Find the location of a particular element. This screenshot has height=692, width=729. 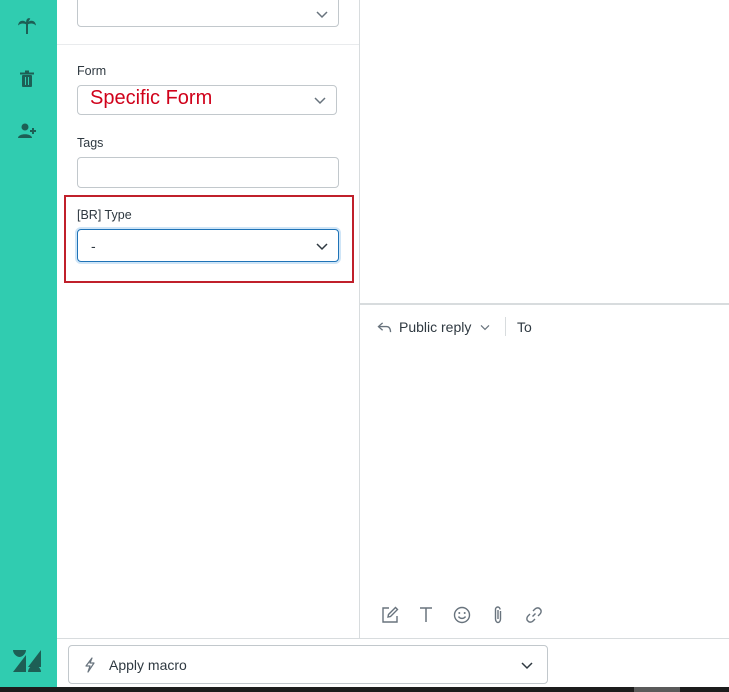

footer-divider is located at coordinates (393, 638).